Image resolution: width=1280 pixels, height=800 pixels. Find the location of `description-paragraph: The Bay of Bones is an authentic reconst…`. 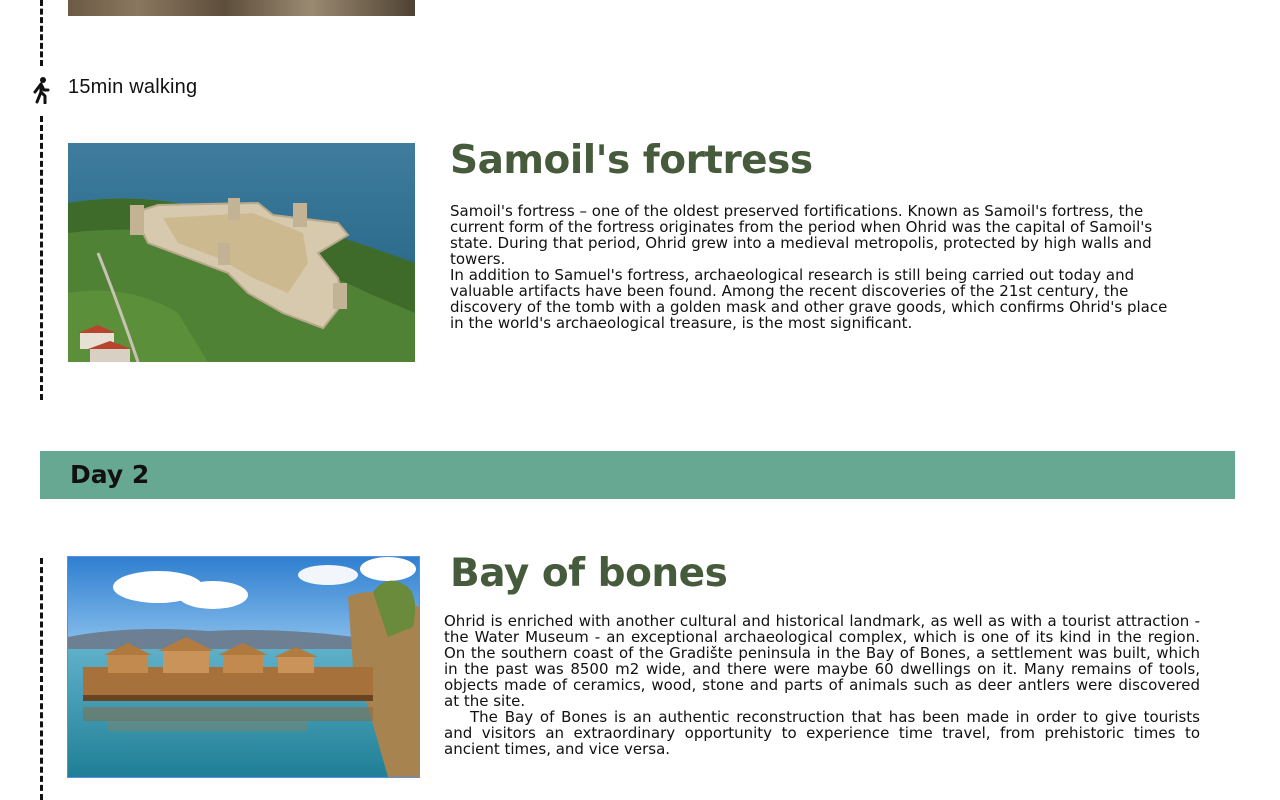

description-paragraph: The Bay of Bones is an authentic reconst… is located at coordinates (822, 733).